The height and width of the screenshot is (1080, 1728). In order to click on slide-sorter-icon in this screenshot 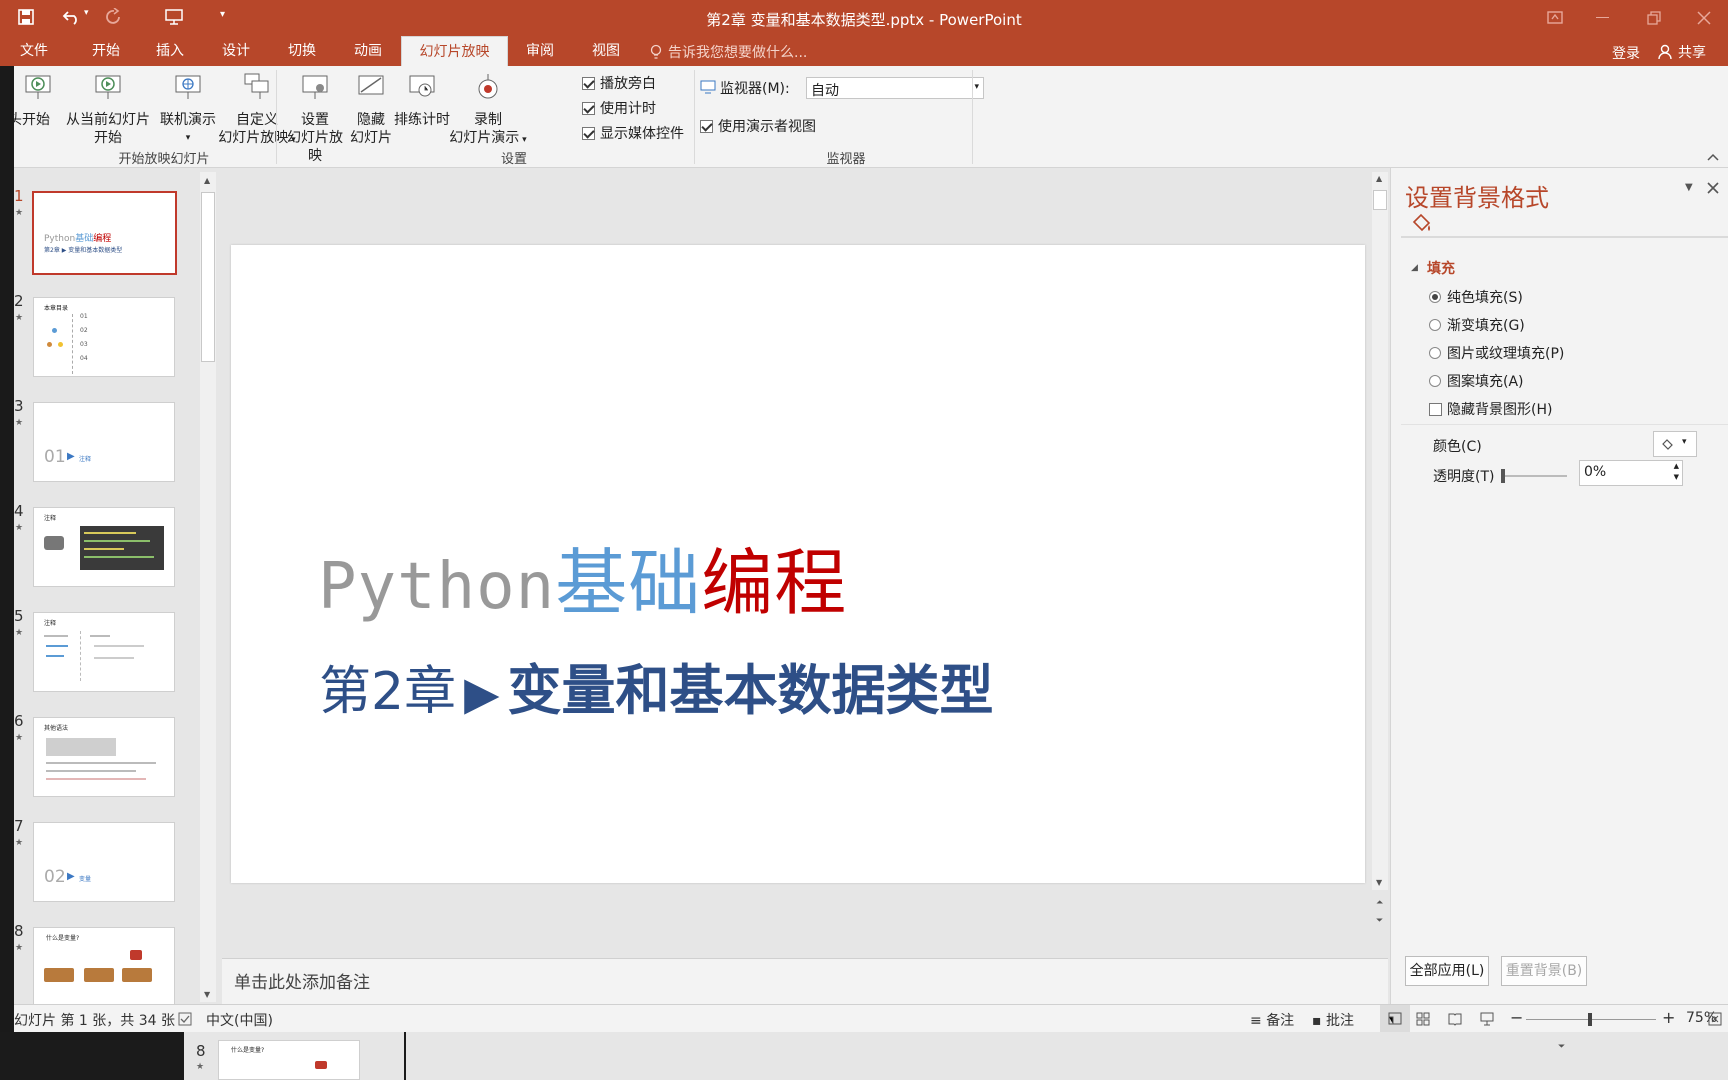, I will do `click(1423, 1019)`.